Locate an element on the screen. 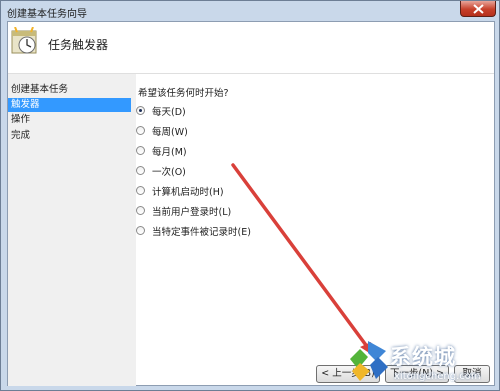  radio-label: 当前用户登录时(L) is located at coordinates (191, 211).